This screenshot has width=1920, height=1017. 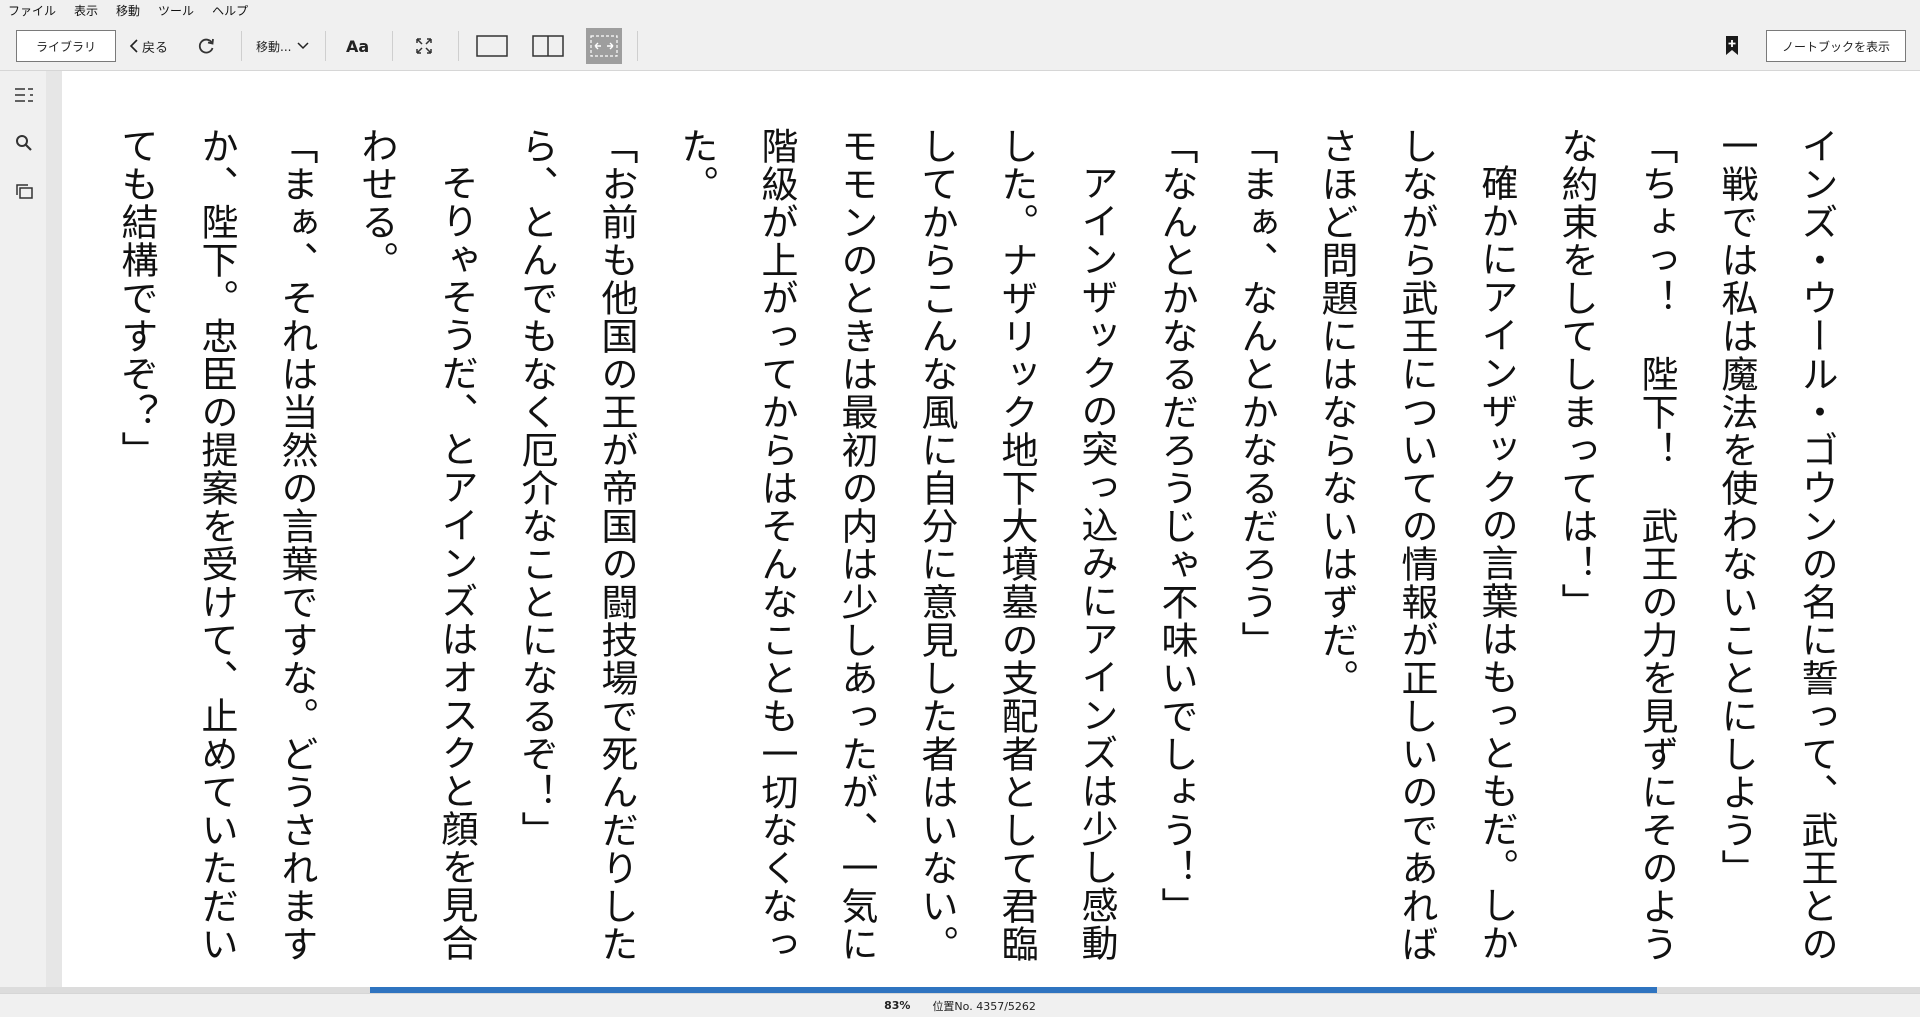 What do you see at coordinates (176, 11) in the screenshot?
I see `menu-tools: ツール` at bounding box center [176, 11].